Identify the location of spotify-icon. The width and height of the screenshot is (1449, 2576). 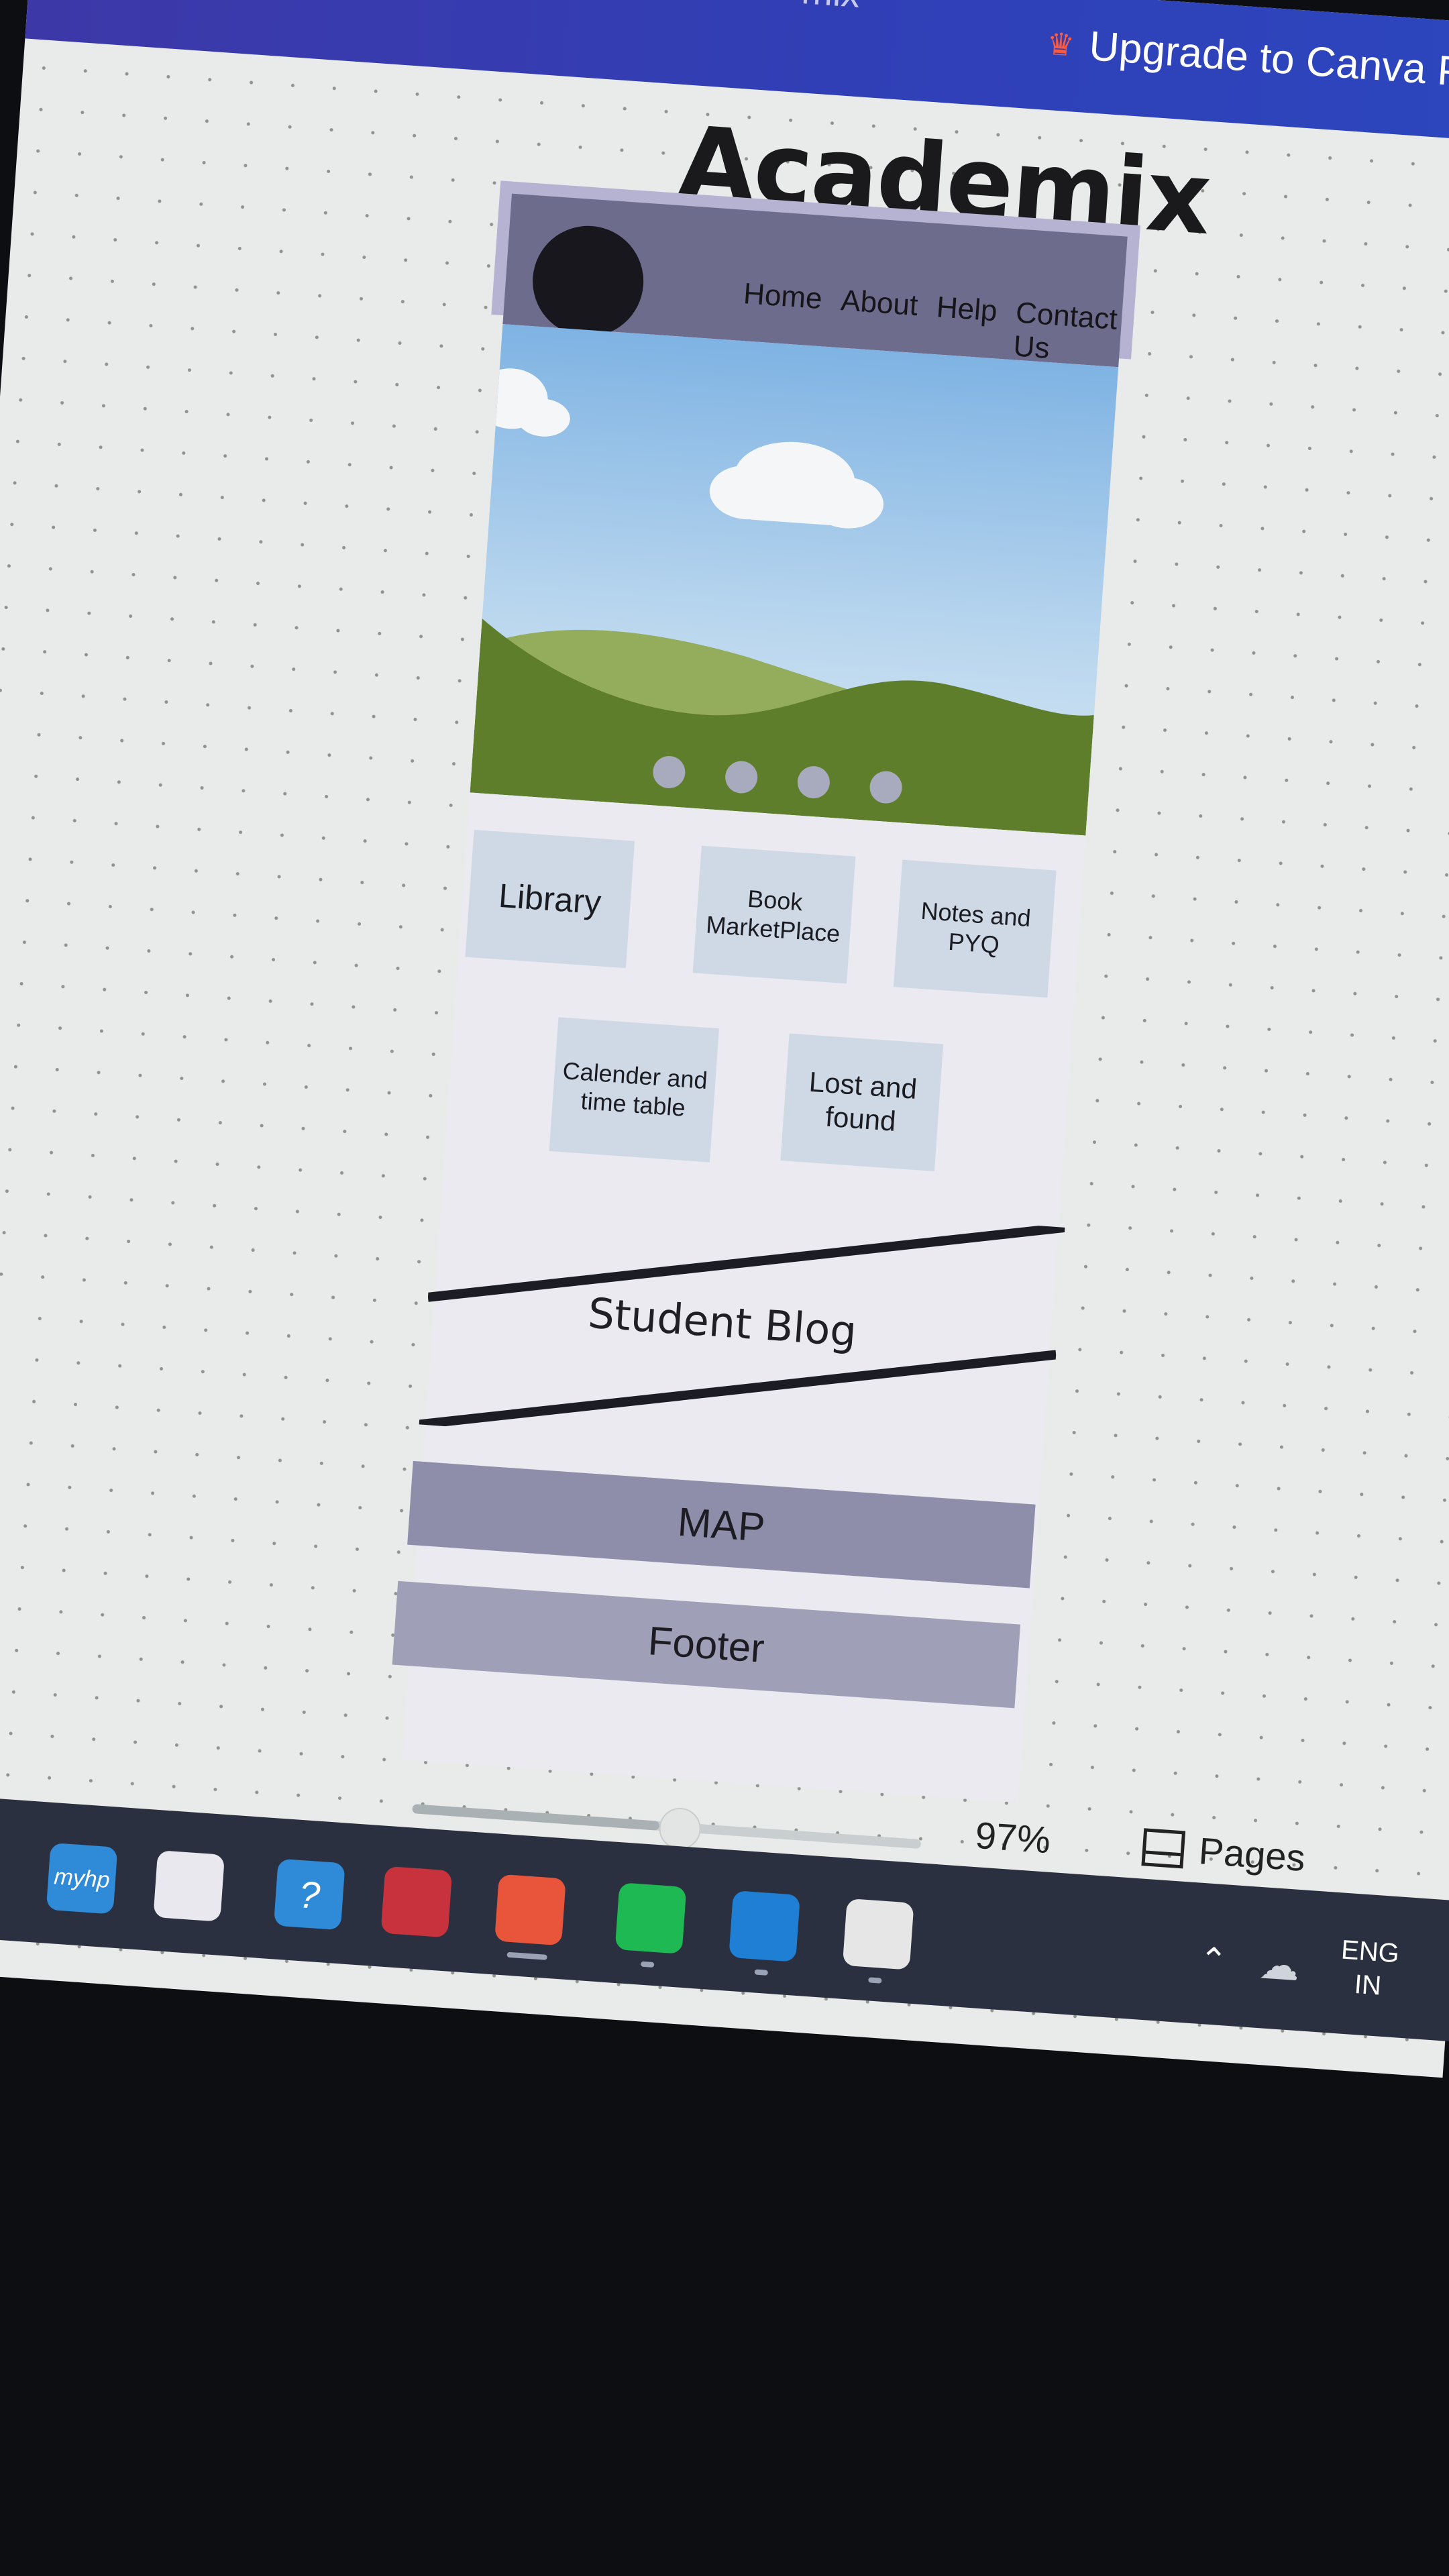
(650, 1918).